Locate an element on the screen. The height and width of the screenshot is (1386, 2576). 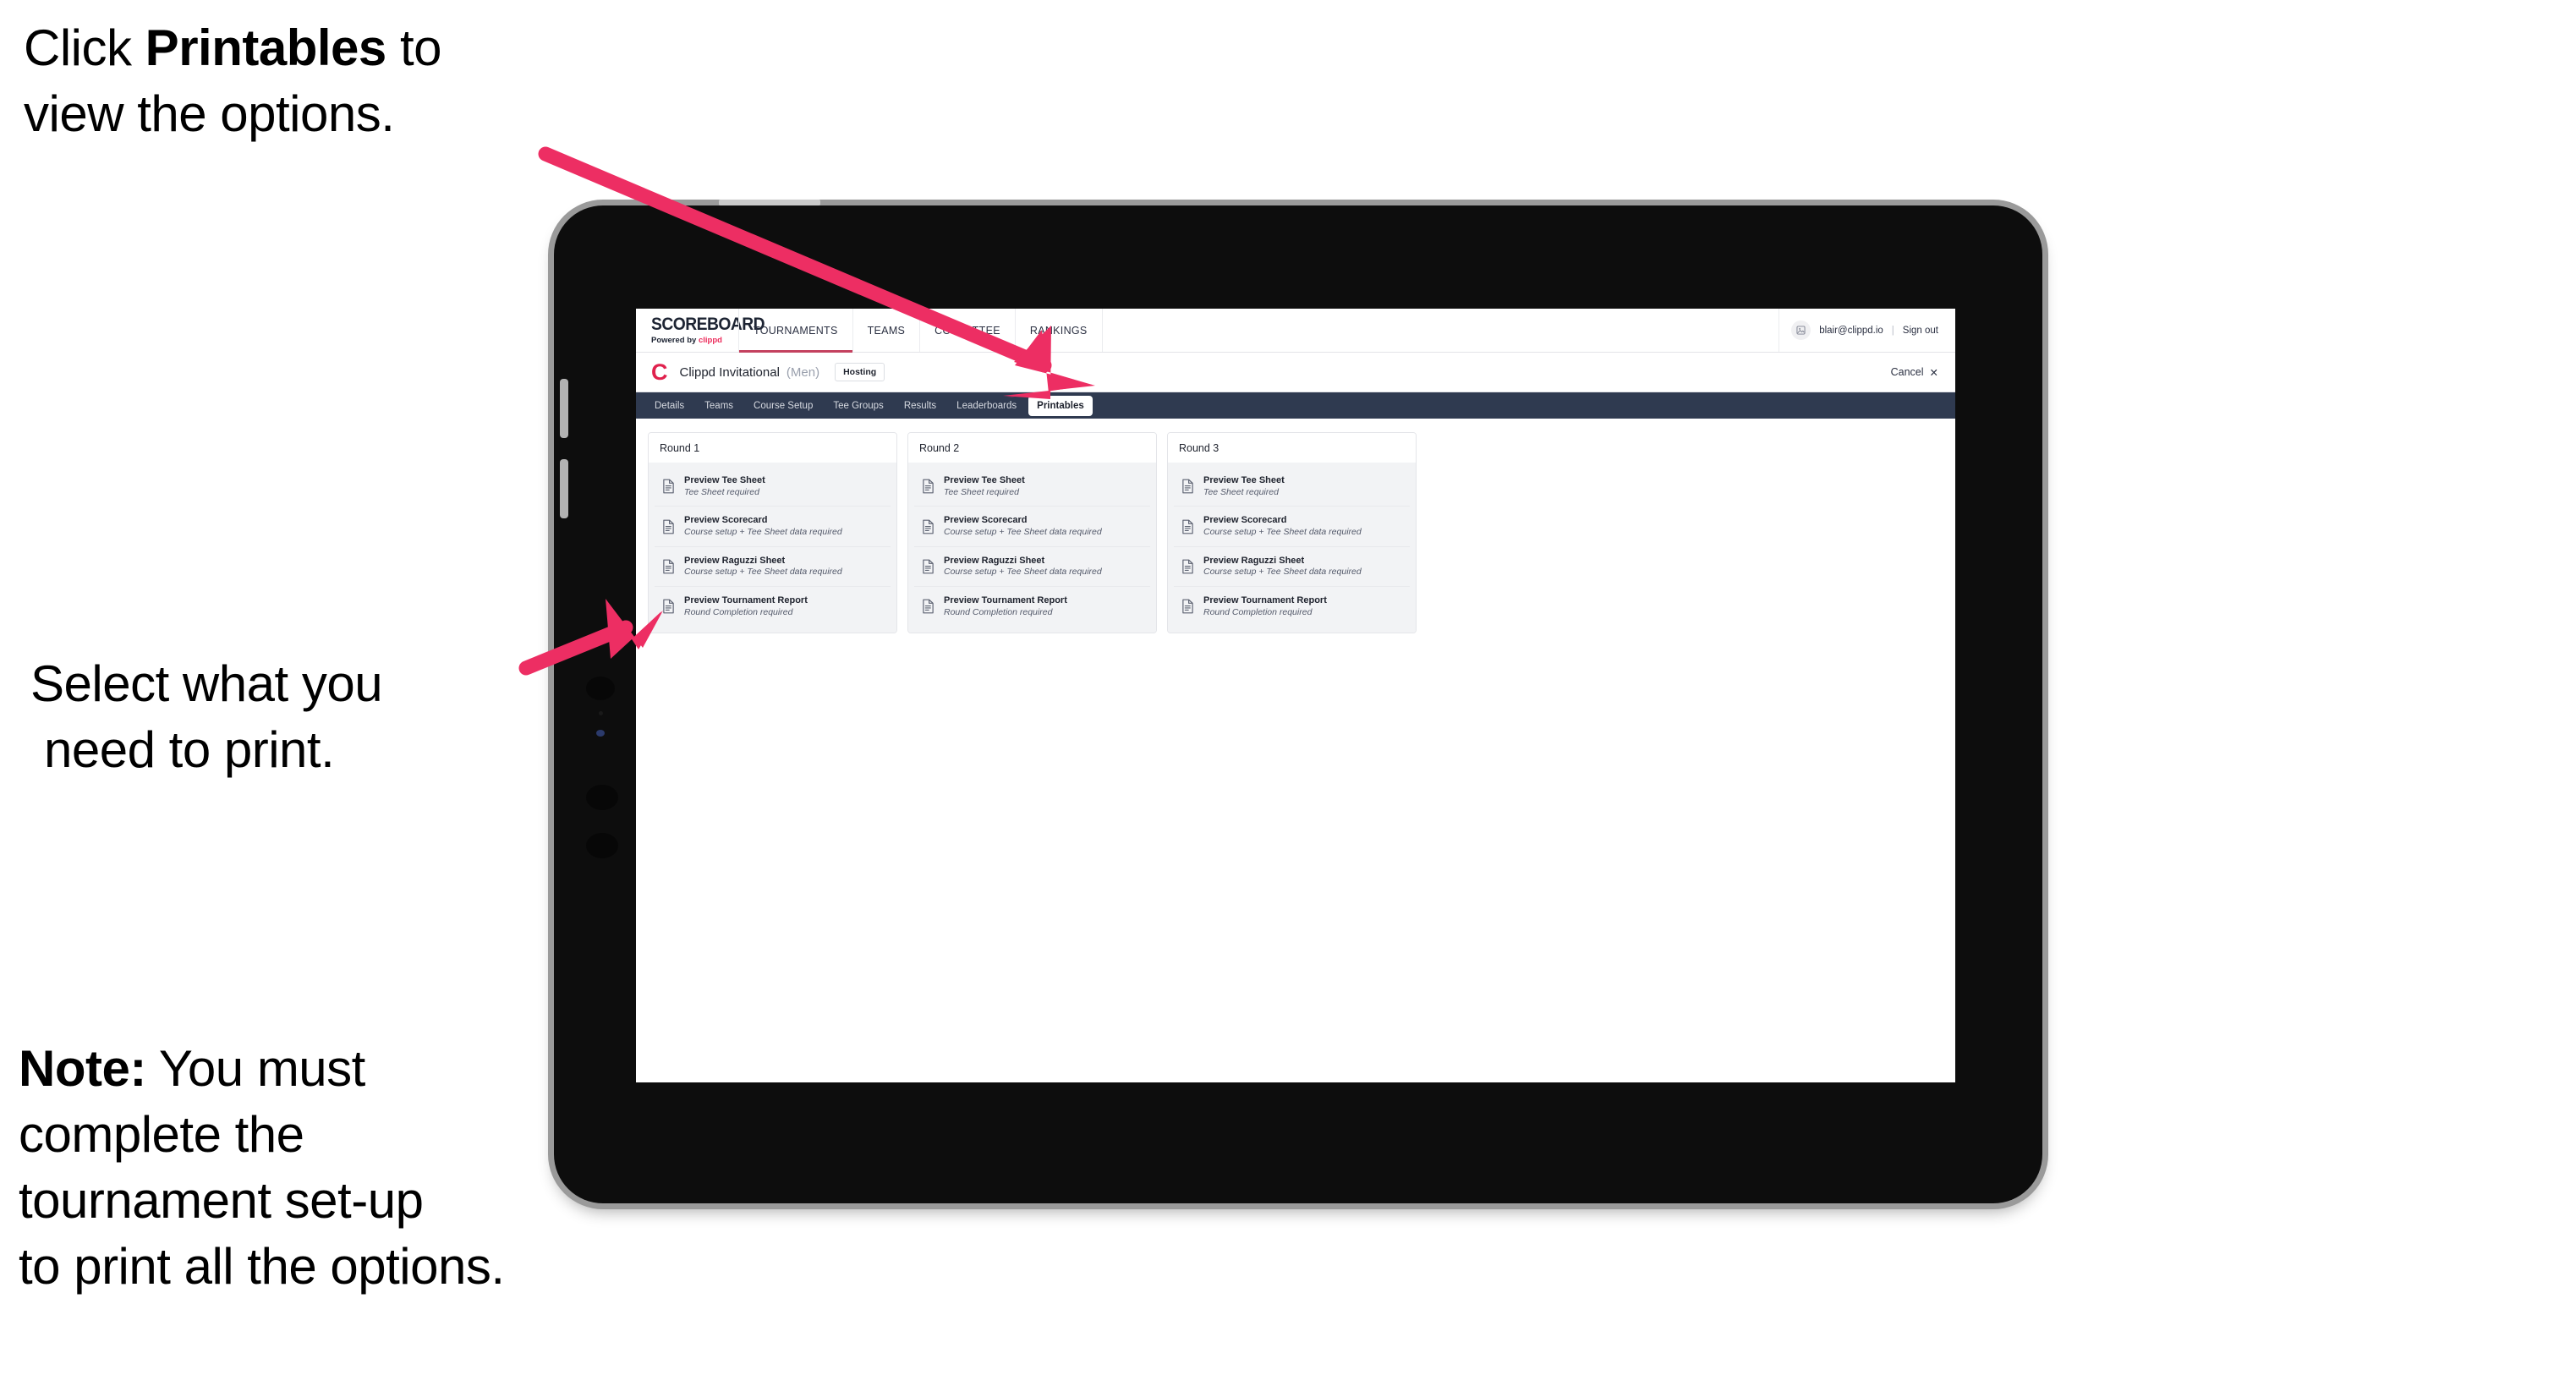
tab-details: Details is located at coordinates (669, 406).